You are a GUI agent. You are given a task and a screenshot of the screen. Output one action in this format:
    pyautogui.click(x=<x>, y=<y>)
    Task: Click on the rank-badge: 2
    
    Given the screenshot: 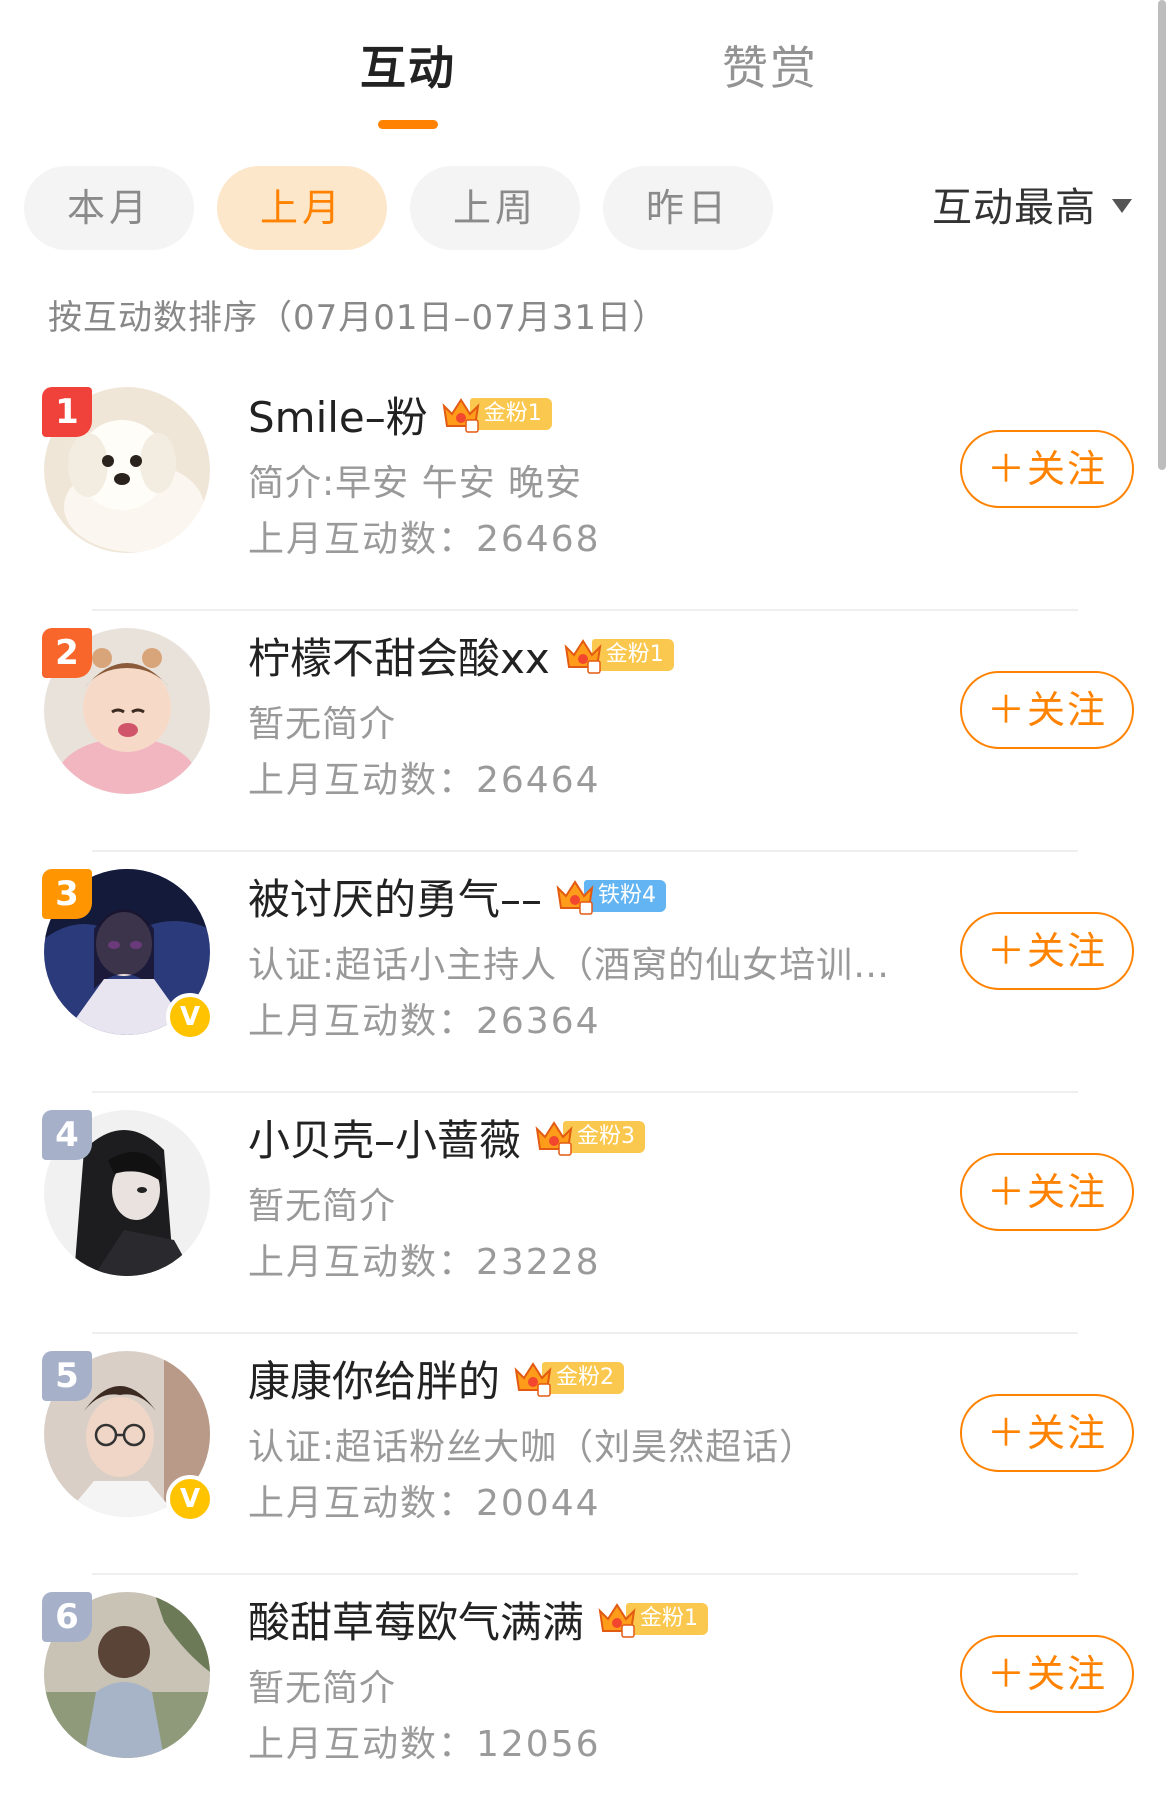 What is the action you would take?
    pyautogui.click(x=67, y=653)
    